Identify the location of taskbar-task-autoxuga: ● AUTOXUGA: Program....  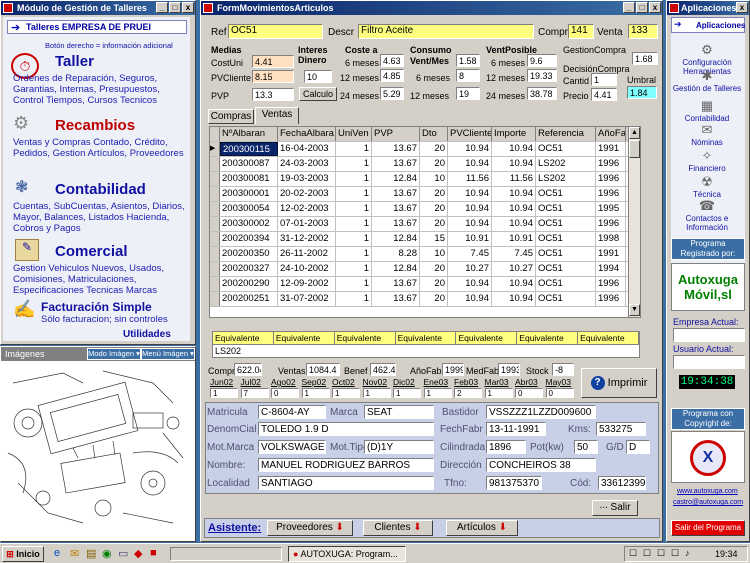
(347, 554).